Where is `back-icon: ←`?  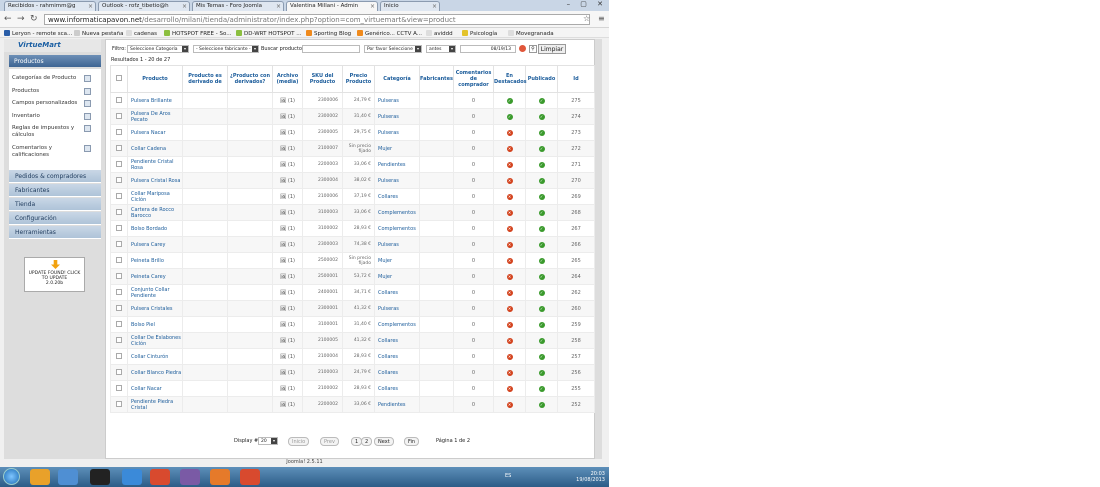
back-icon: ← is located at coordinates (8, 19).